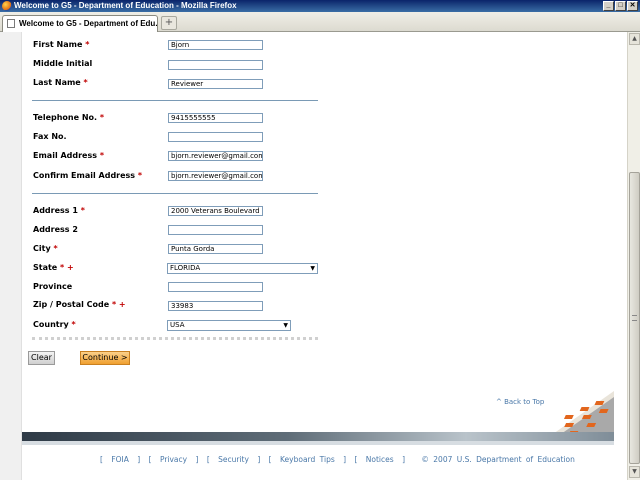 Image resolution: width=640 pixels, height=480 pixels. I want to click on grip-icon, so click(634, 318).